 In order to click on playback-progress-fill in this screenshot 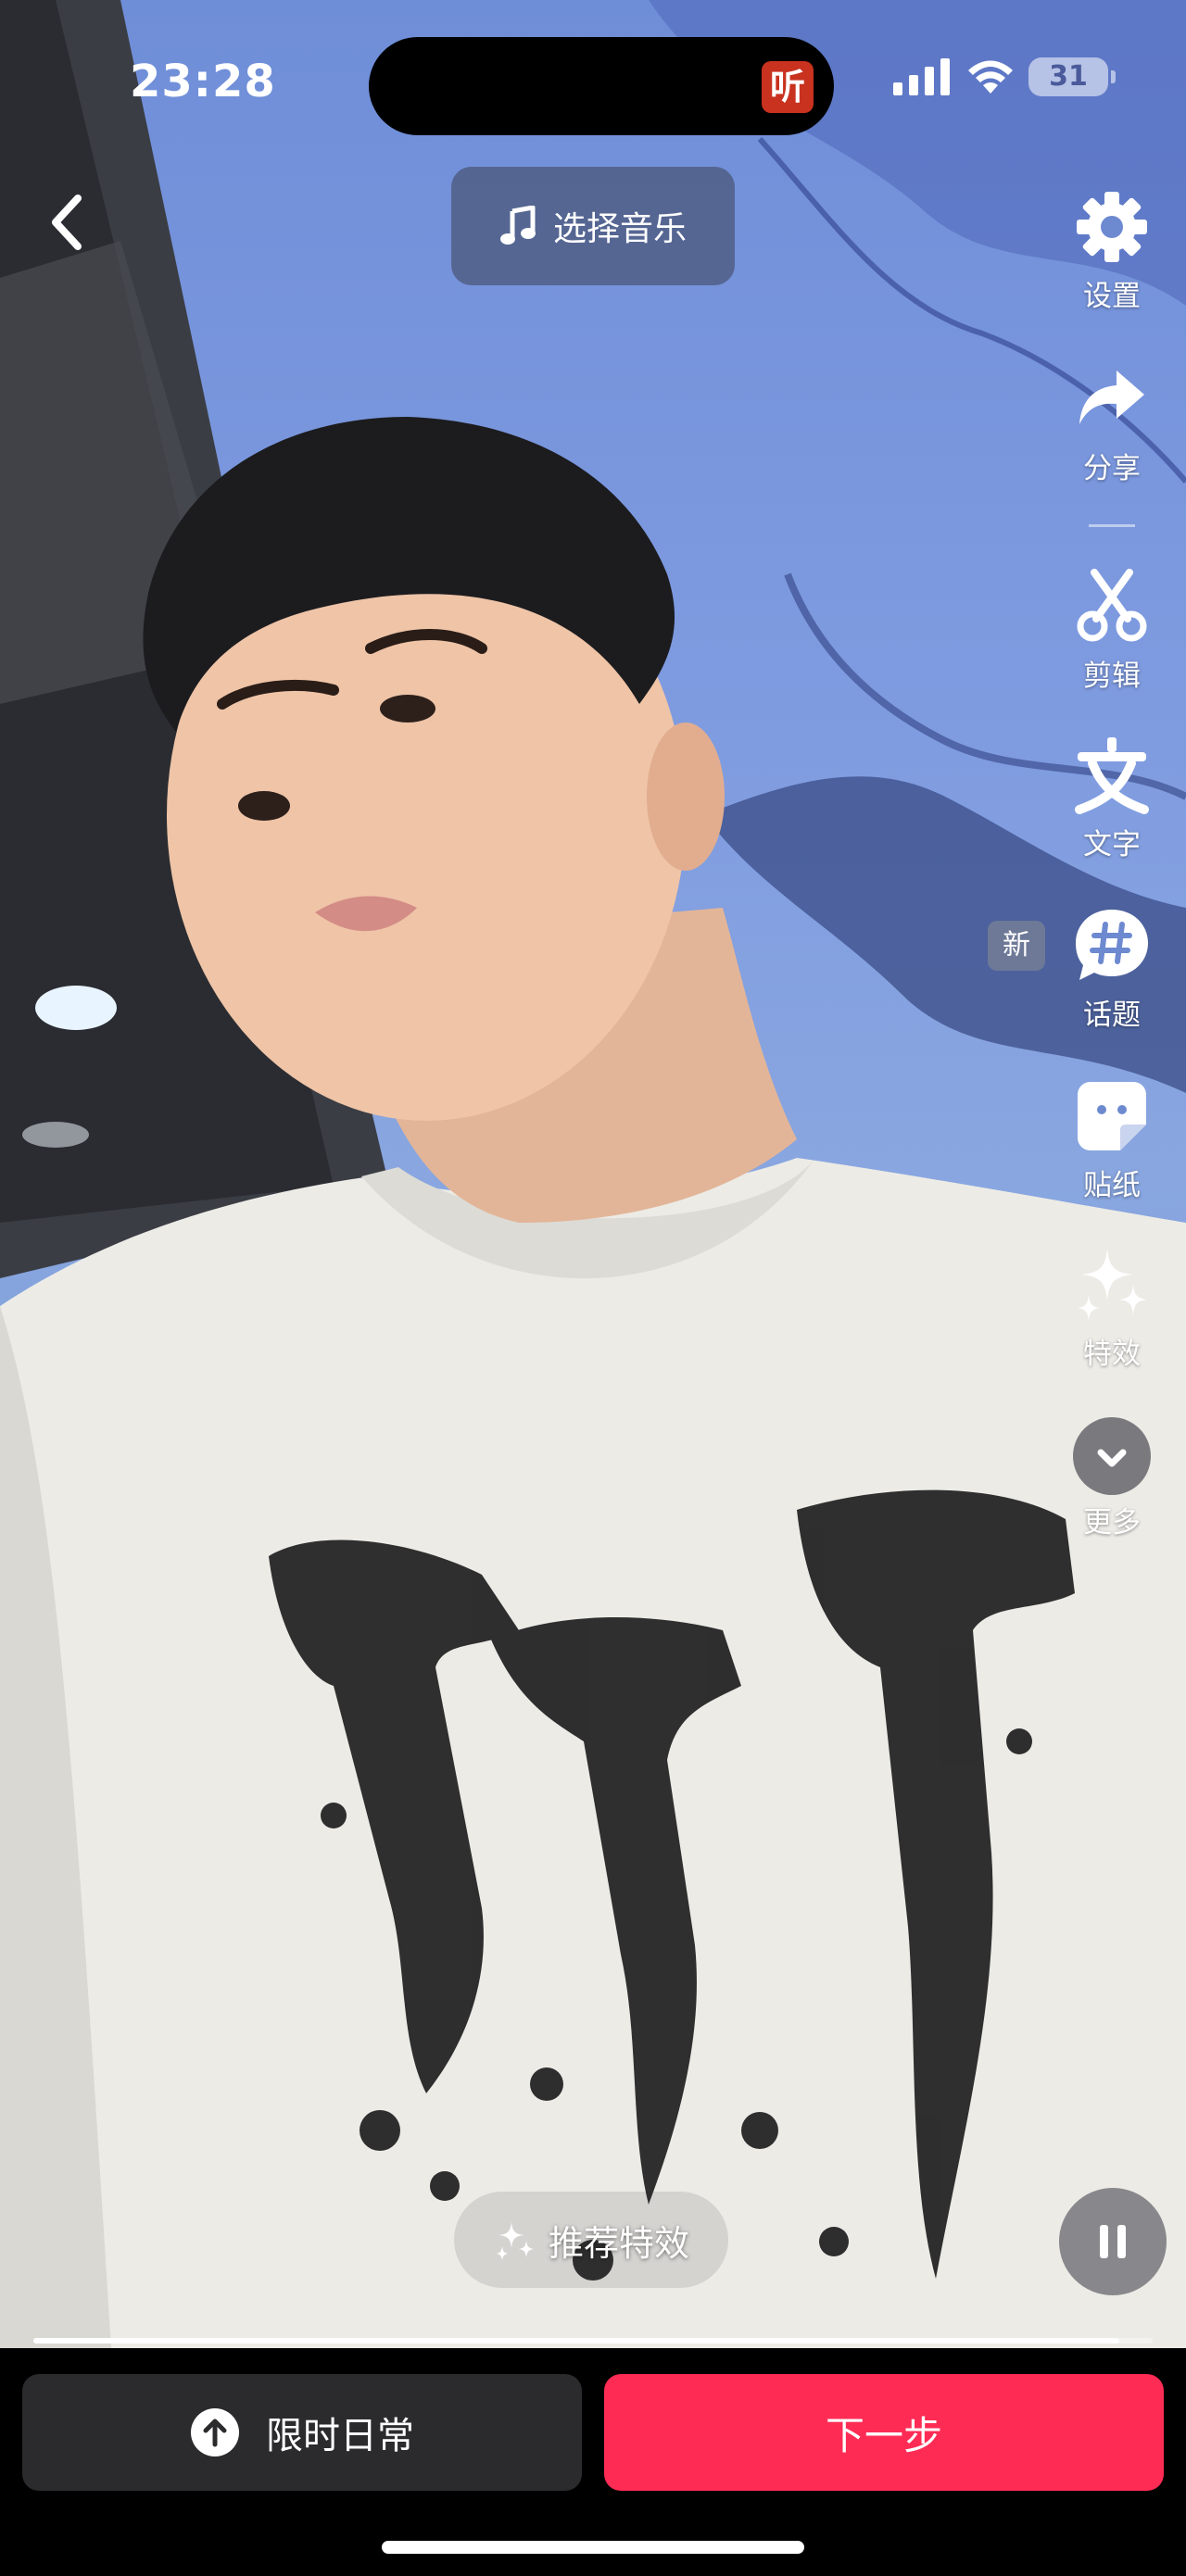, I will do `click(576, 2341)`.